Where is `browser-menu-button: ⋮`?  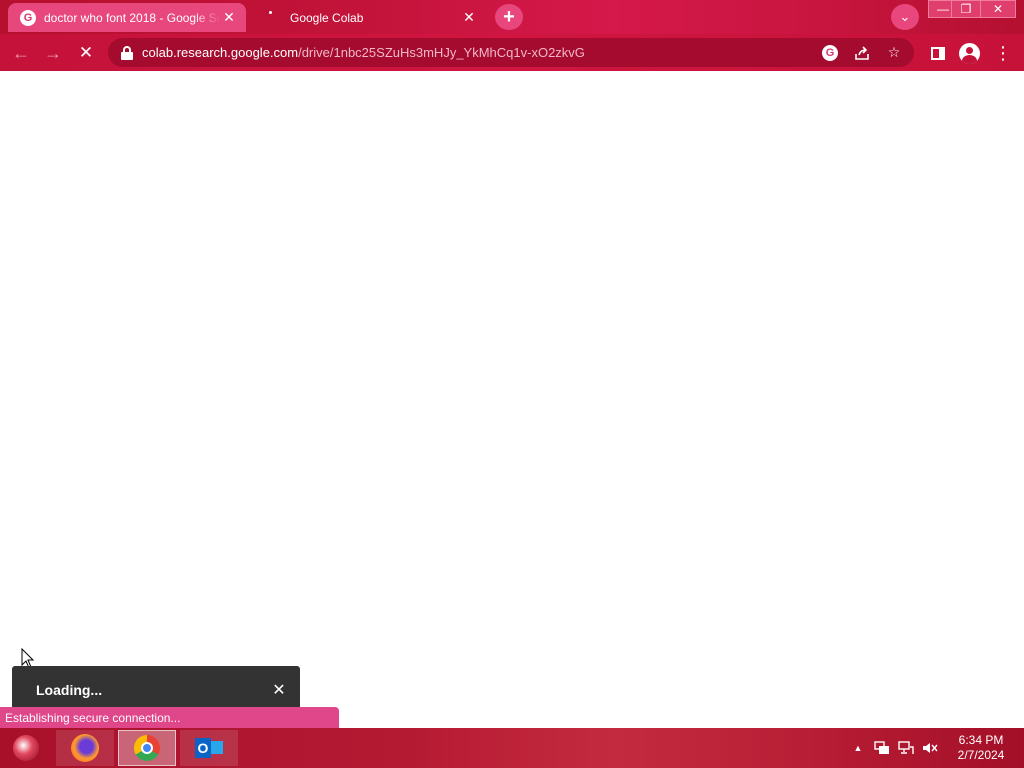 browser-menu-button: ⋮ is located at coordinates (1003, 53).